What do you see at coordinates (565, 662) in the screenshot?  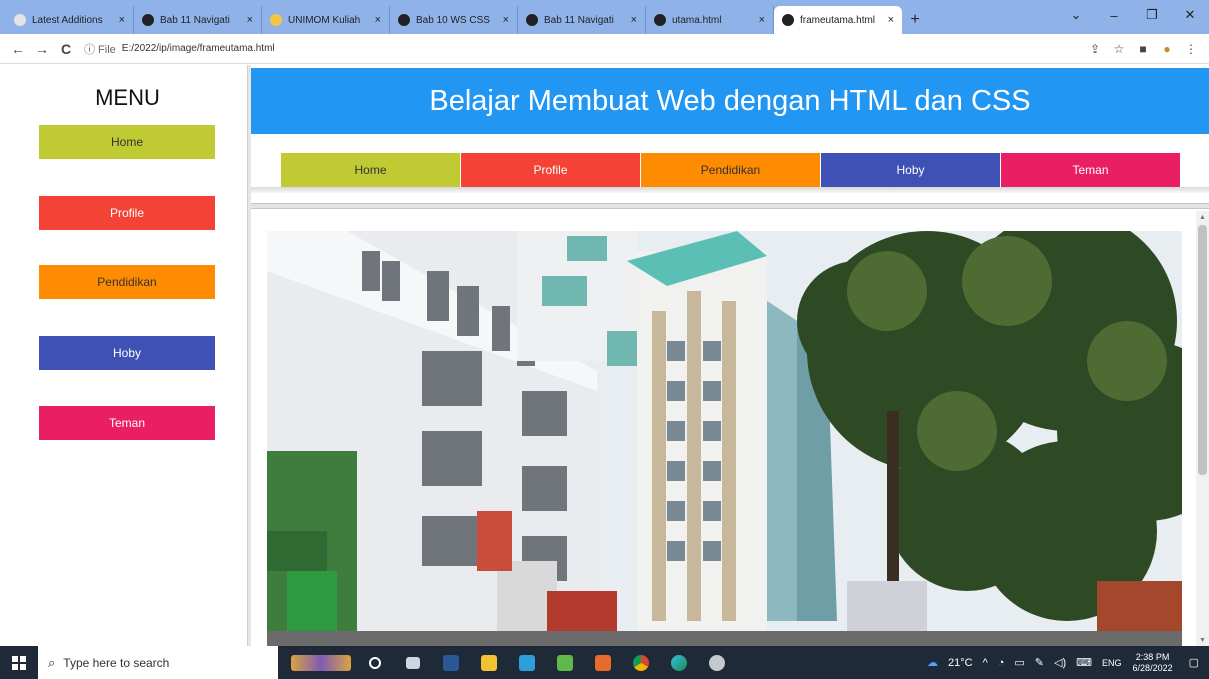 I see `notepad-icon` at bounding box center [565, 662].